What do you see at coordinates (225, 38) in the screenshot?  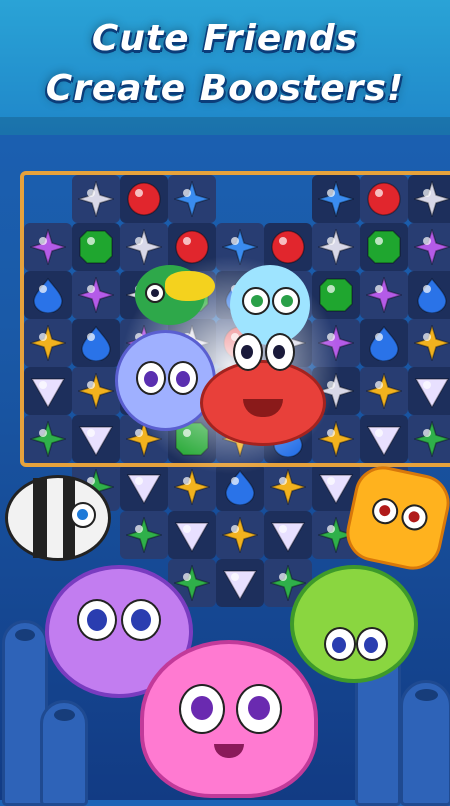 I see `title-line-1: Cute Friends` at bounding box center [225, 38].